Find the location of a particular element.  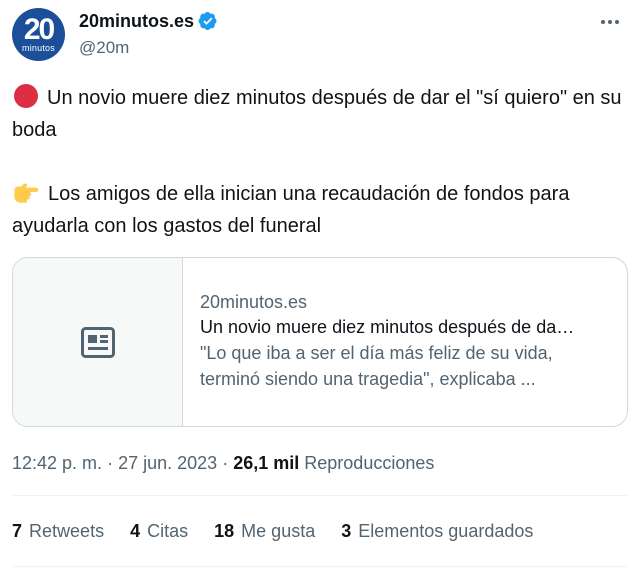

avatar-word: minutos is located at coordinates (38, 48).